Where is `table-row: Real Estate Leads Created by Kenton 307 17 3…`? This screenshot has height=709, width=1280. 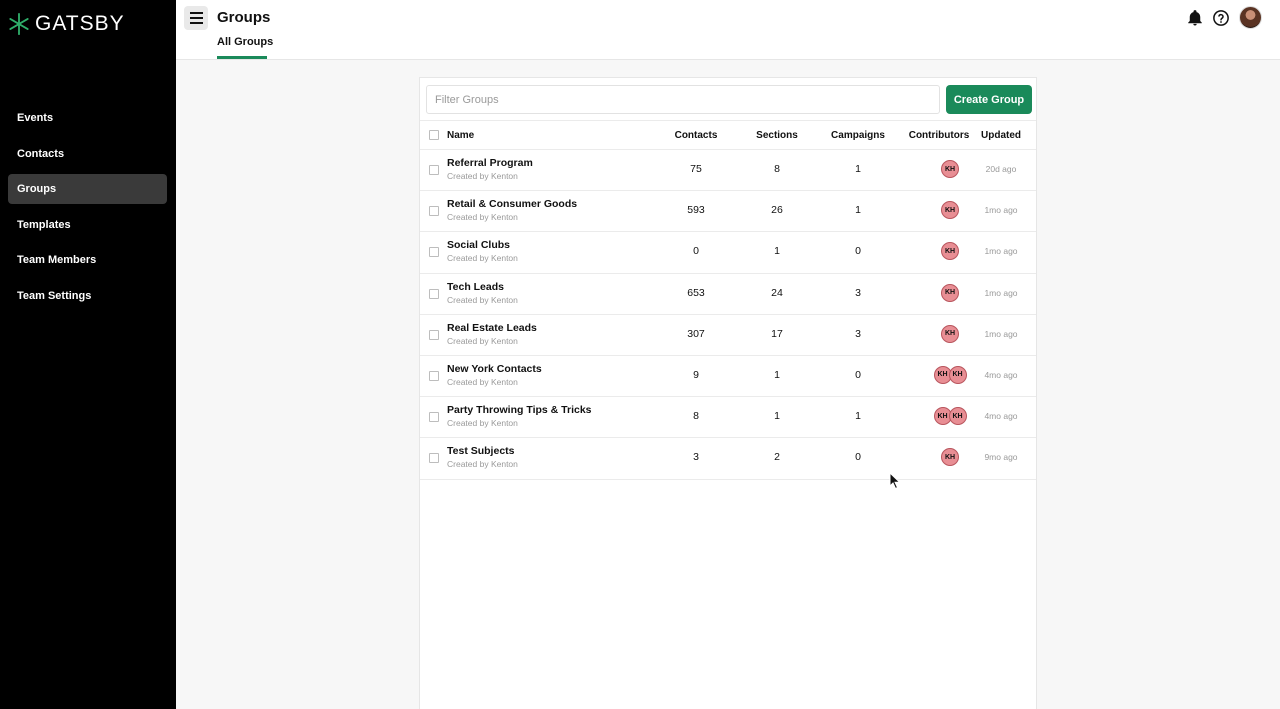
table-row: Real Estate Leads Created by Kenton 307 17 3… is located at coordinates (728, 335).